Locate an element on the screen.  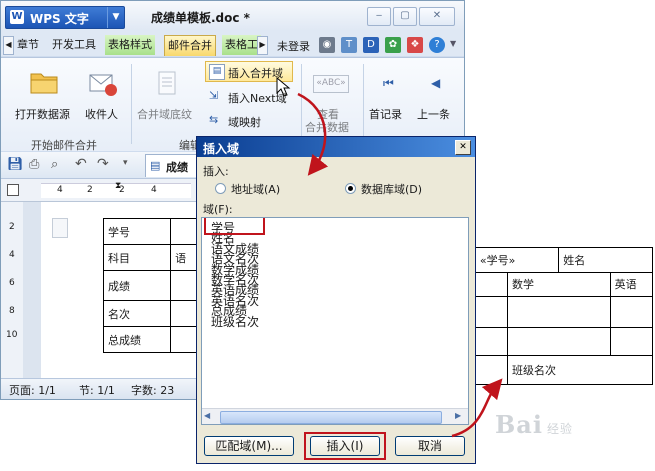
watermark: Bai 经验 is located at coordinates (534, 424).